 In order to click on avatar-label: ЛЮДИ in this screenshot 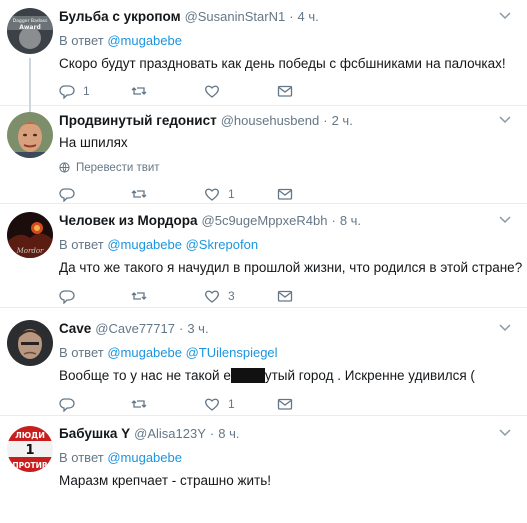, I will do `click(30, 435)`.